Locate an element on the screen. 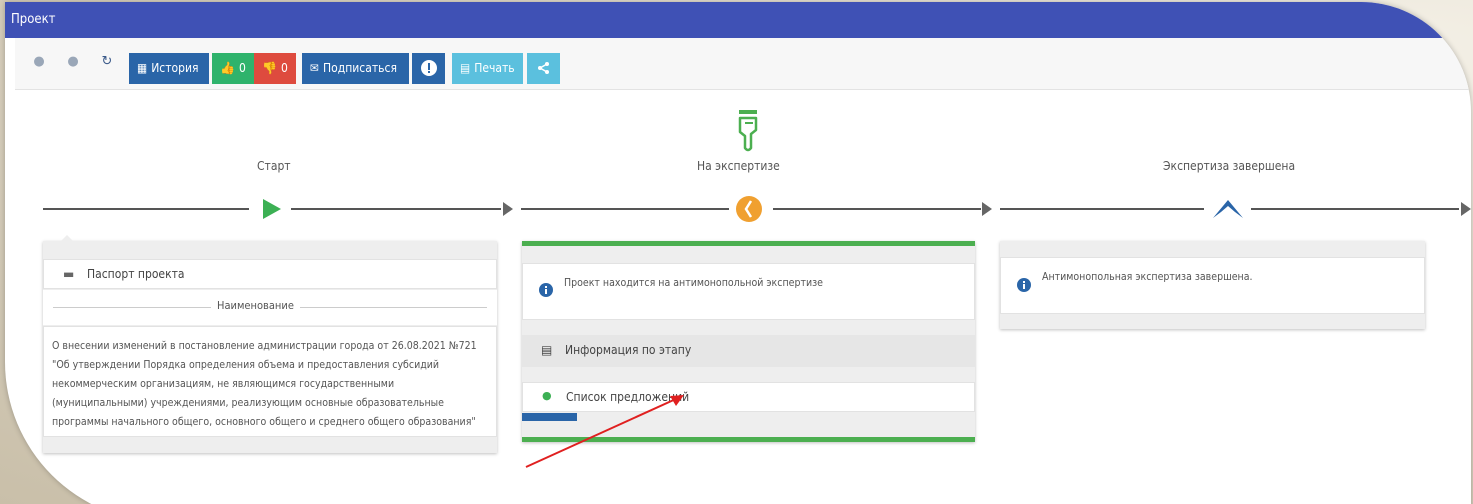 Image resolution: width=1473 pixels, height=504 pixels. like-button: 👍 0 is located at coordinates (233, 68).